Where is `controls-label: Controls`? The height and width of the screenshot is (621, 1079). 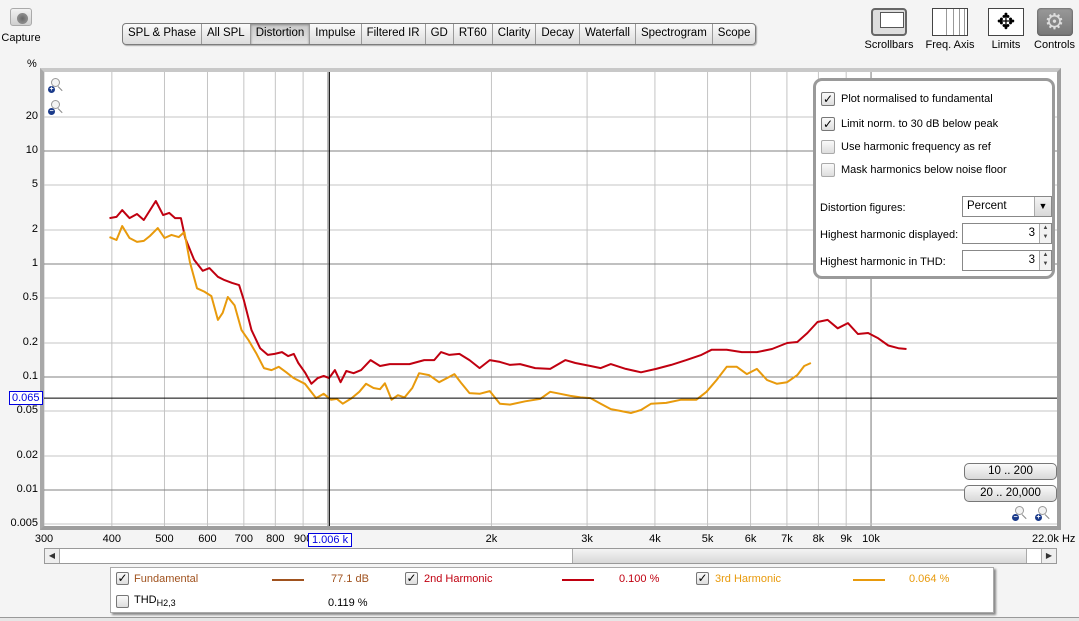
controls-label: Controls is located at coordinates (1054, 45).